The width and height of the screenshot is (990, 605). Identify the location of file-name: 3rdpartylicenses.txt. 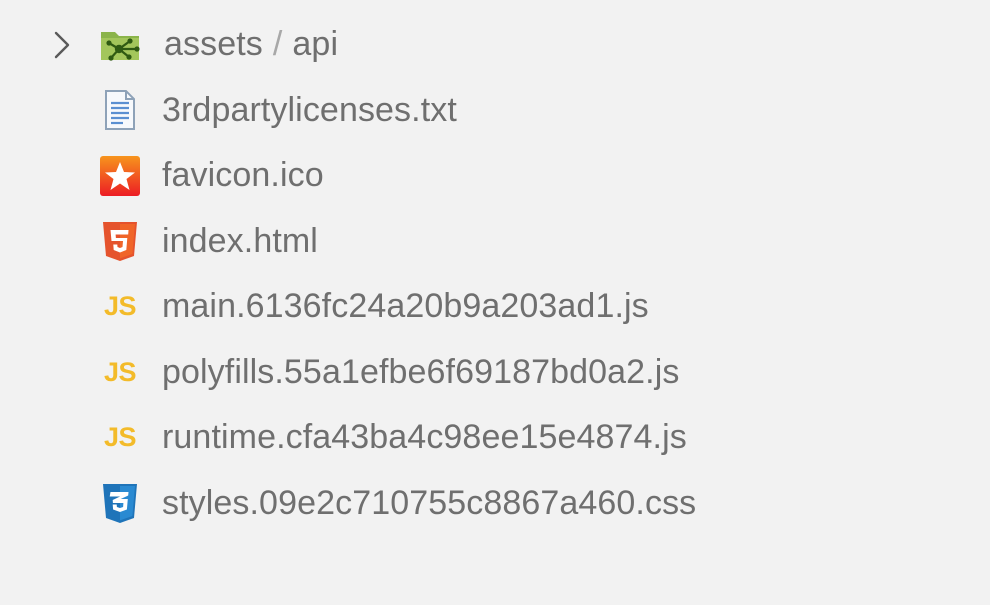
(309, 109).